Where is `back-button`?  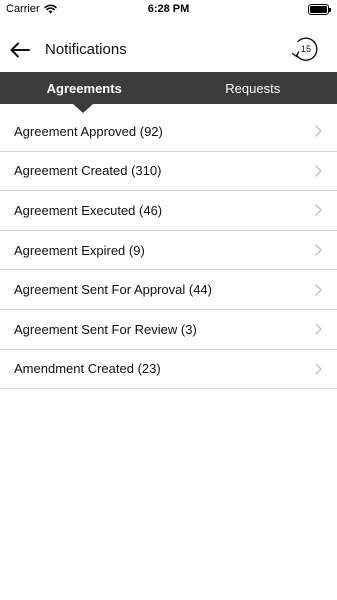 back-button is located at coordinates (20, 50).